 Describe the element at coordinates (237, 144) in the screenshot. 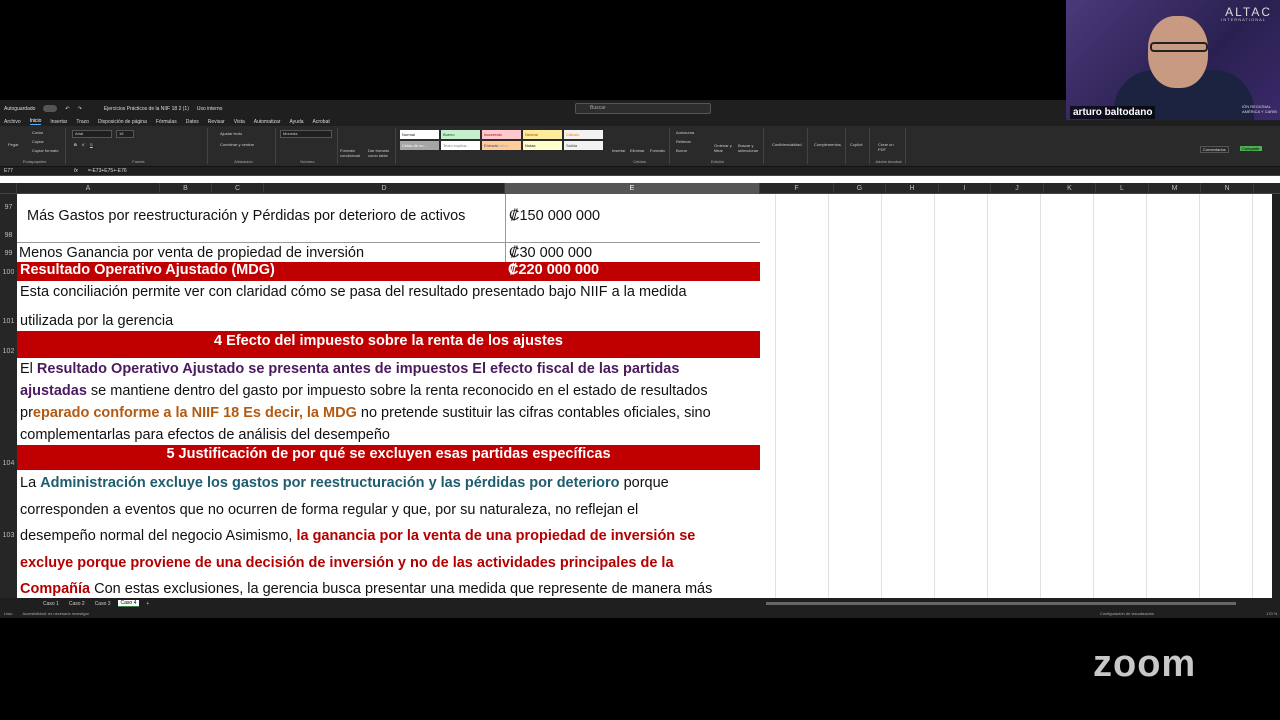

I see `merge-center-button: Combinar y centrar` at that location.